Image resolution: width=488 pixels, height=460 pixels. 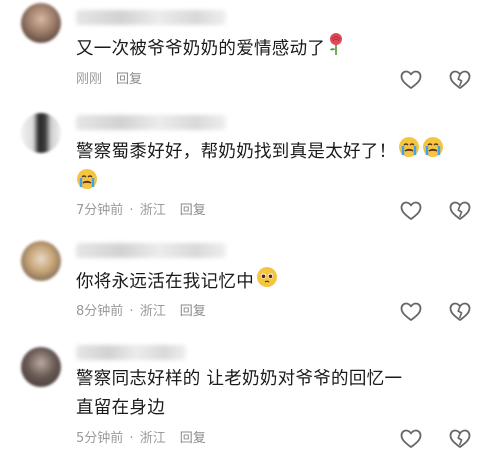 What do you see at coordinates (100, 210) in the screenshot?
I see `comment-time: 7分钟前` at bounding box center [100, 210].